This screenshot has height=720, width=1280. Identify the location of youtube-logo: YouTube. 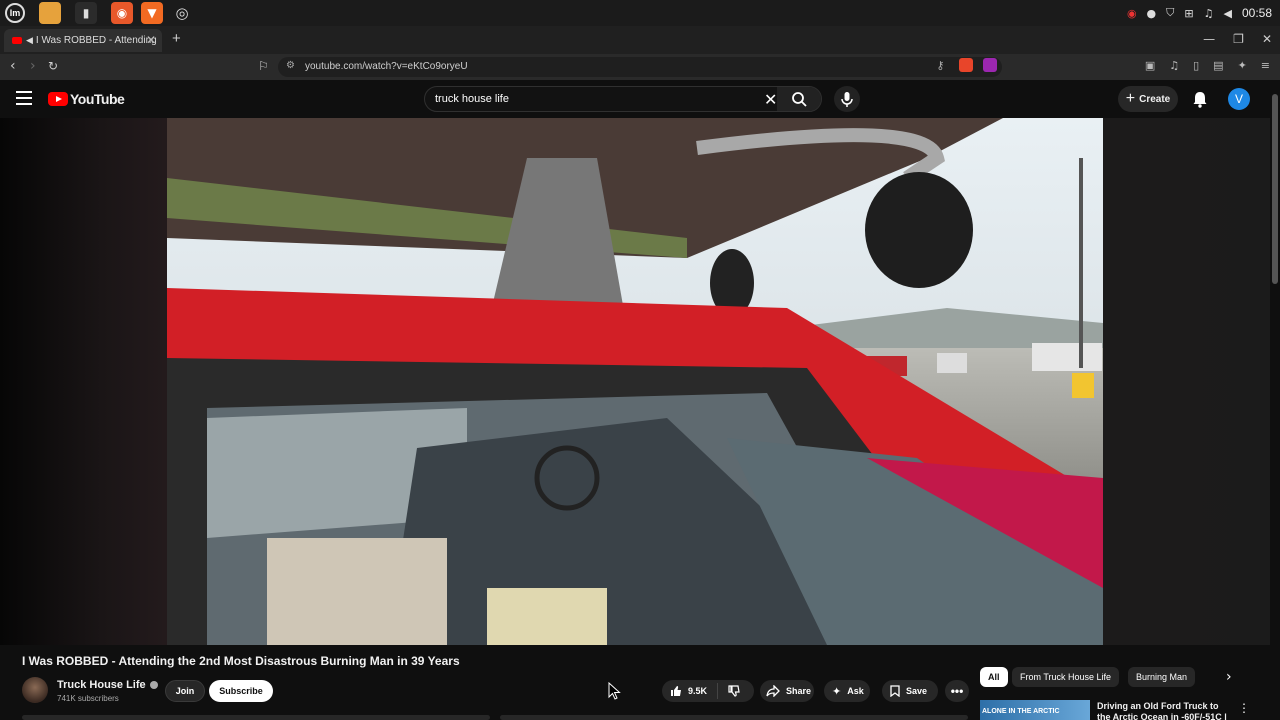
(86, 99).